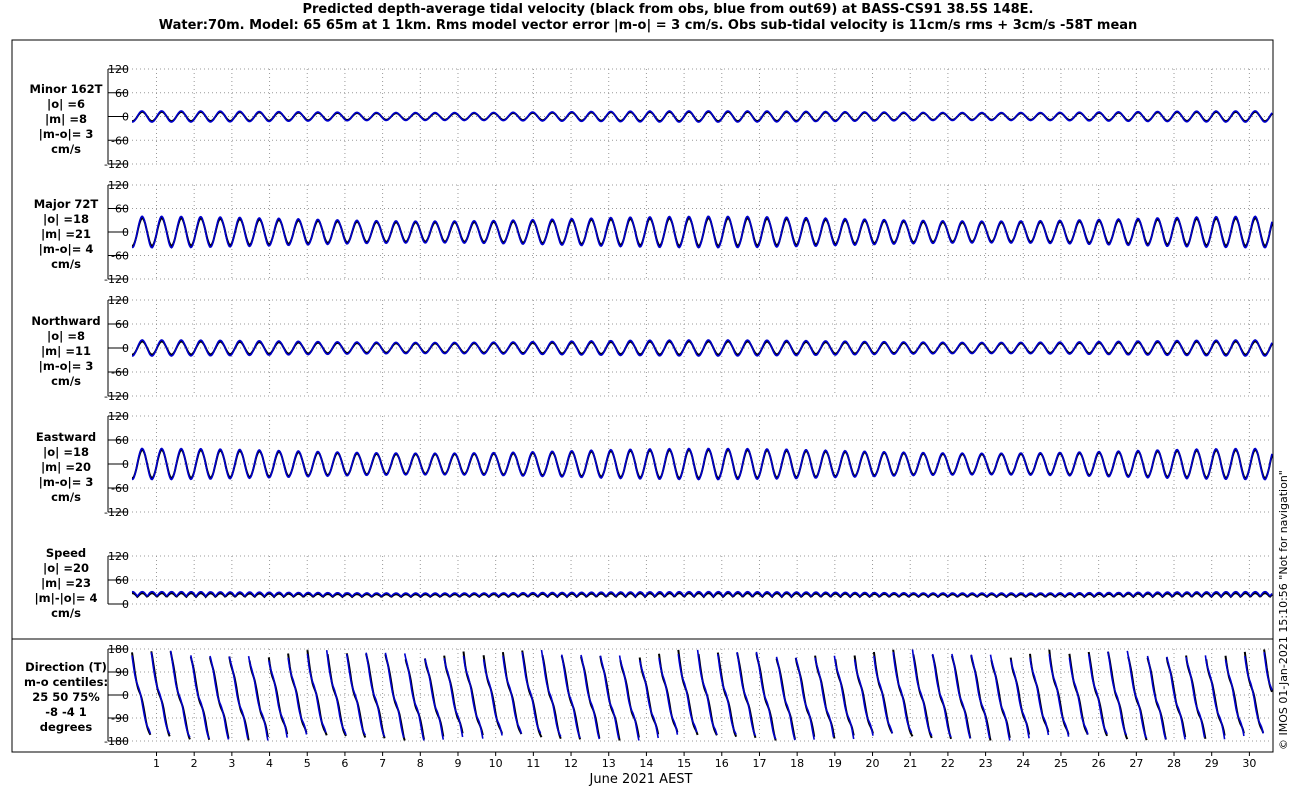 This screenshot has height=800, width=1300. I want to click on xtick-label: 3, so click(231, 763).